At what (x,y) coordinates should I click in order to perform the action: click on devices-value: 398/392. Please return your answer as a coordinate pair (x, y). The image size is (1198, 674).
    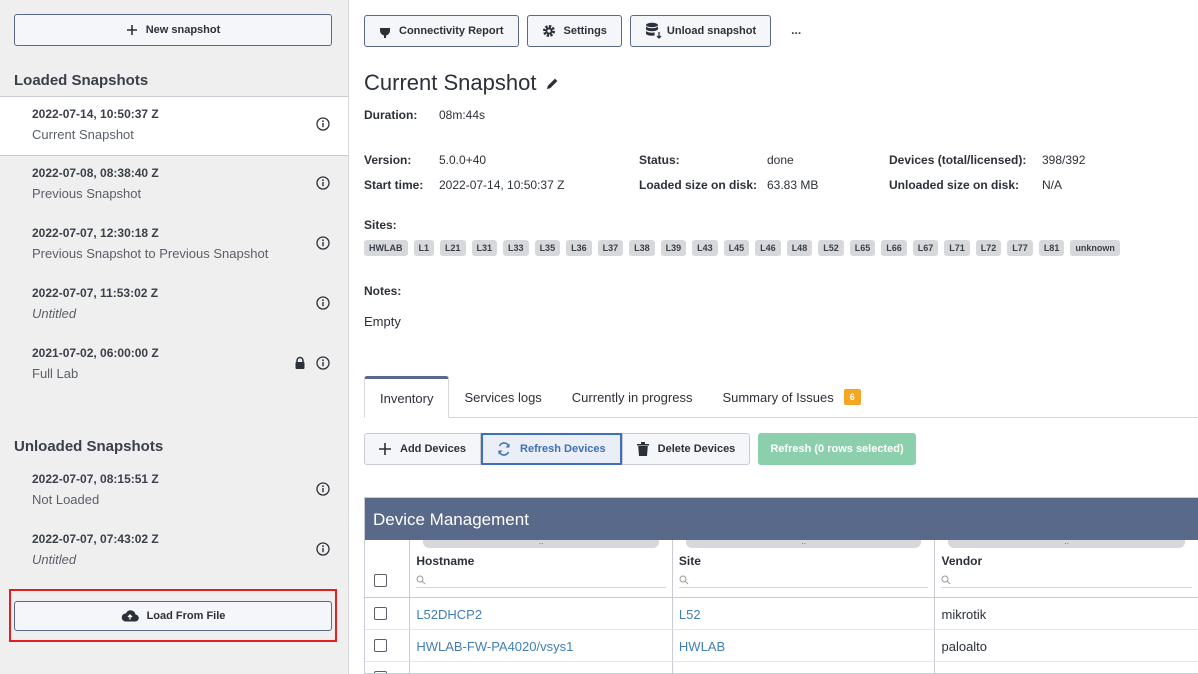
    Looking at the image, I should click on (1064, 160).